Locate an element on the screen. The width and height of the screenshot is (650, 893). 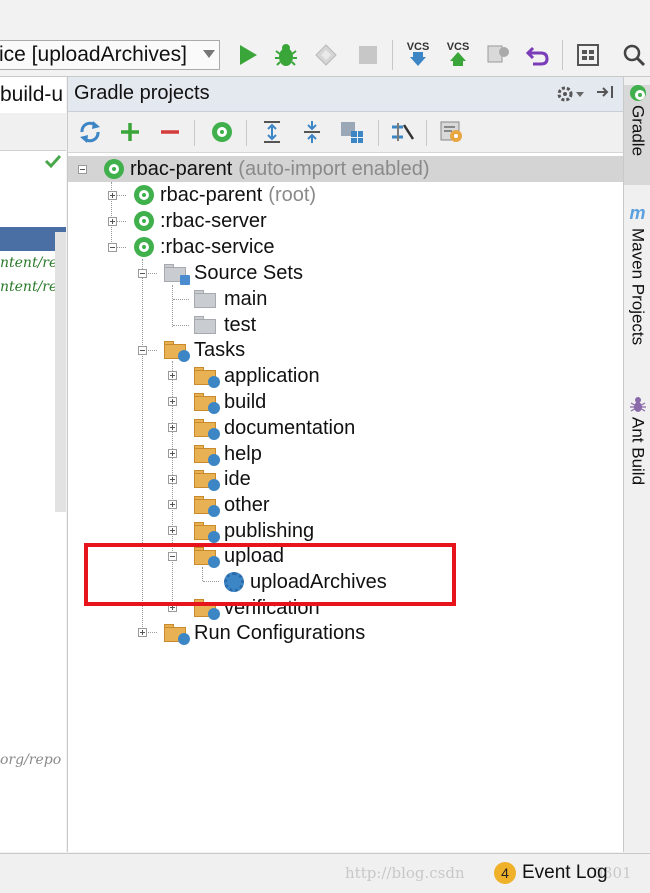
grid-icon is located at coordinates (588, 55).